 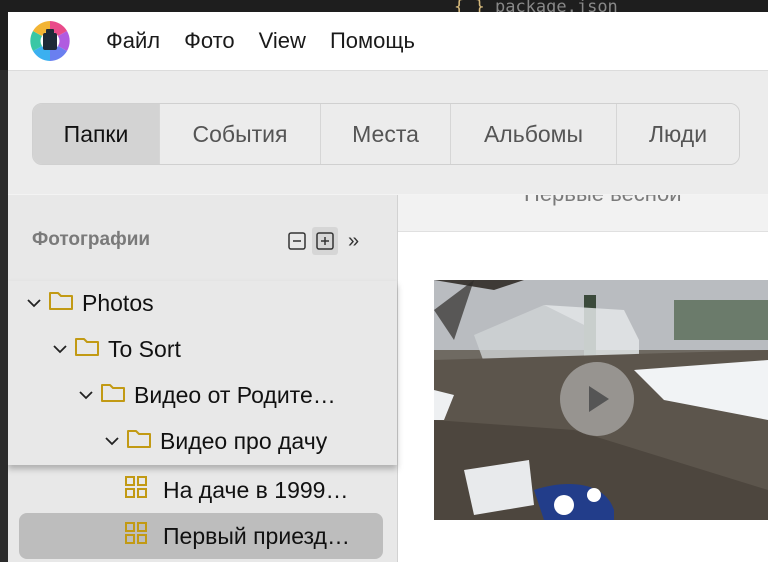 What do you see at coordinates (678, 134) in the screenshot?
I see `tab-people: Люди` at bounding box center [678, 134].